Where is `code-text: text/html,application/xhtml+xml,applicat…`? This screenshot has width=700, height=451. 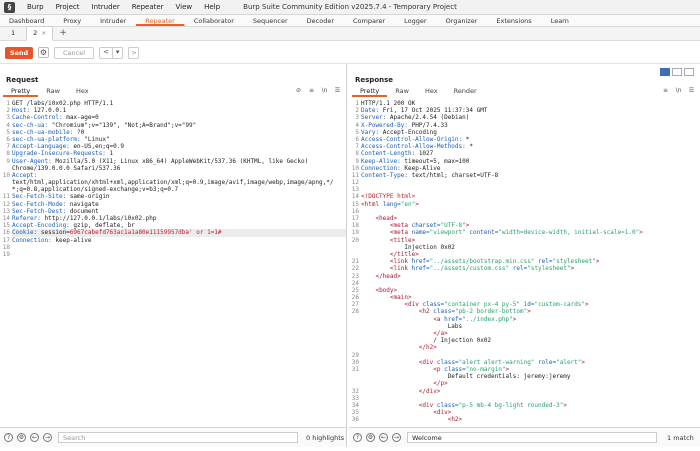
code-text: text/html,application/xhtml+xml,applicat… is located at coordinates (173, 183).